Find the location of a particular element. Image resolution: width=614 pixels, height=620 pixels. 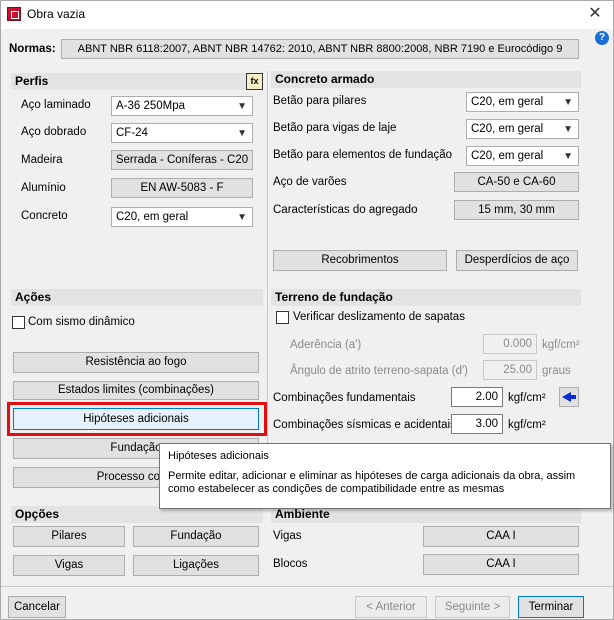

fx-icon: fx is located at coordinates (254, 81).